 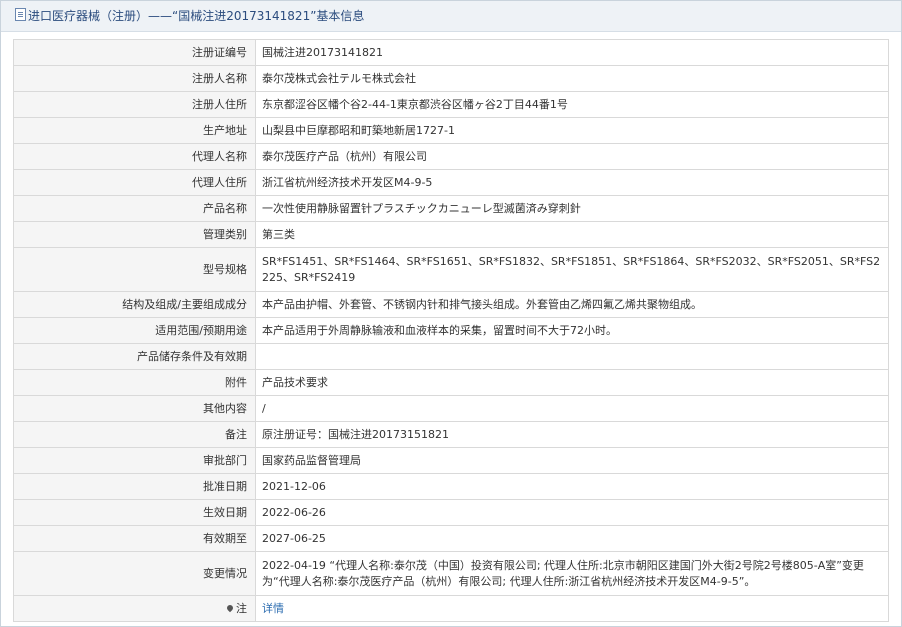 What do you see at coordinates (572, 104) in the screenshot?
I see `row-value: 东京都涩谷区幡个谷2-44-1東京都渋谷区幡ヶ谷2丁目44番1号` at bounding box center [572, 104].